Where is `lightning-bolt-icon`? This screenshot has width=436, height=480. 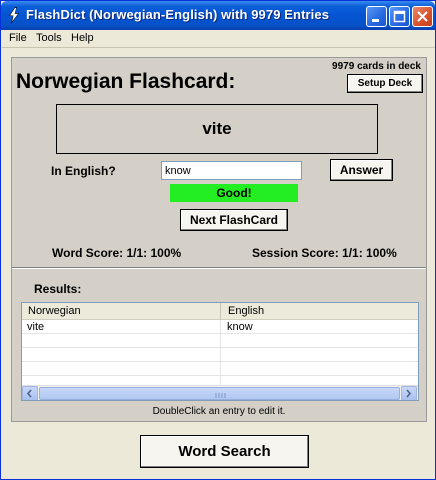 lightning-bolt-icon is located at coordinates (14, 15).